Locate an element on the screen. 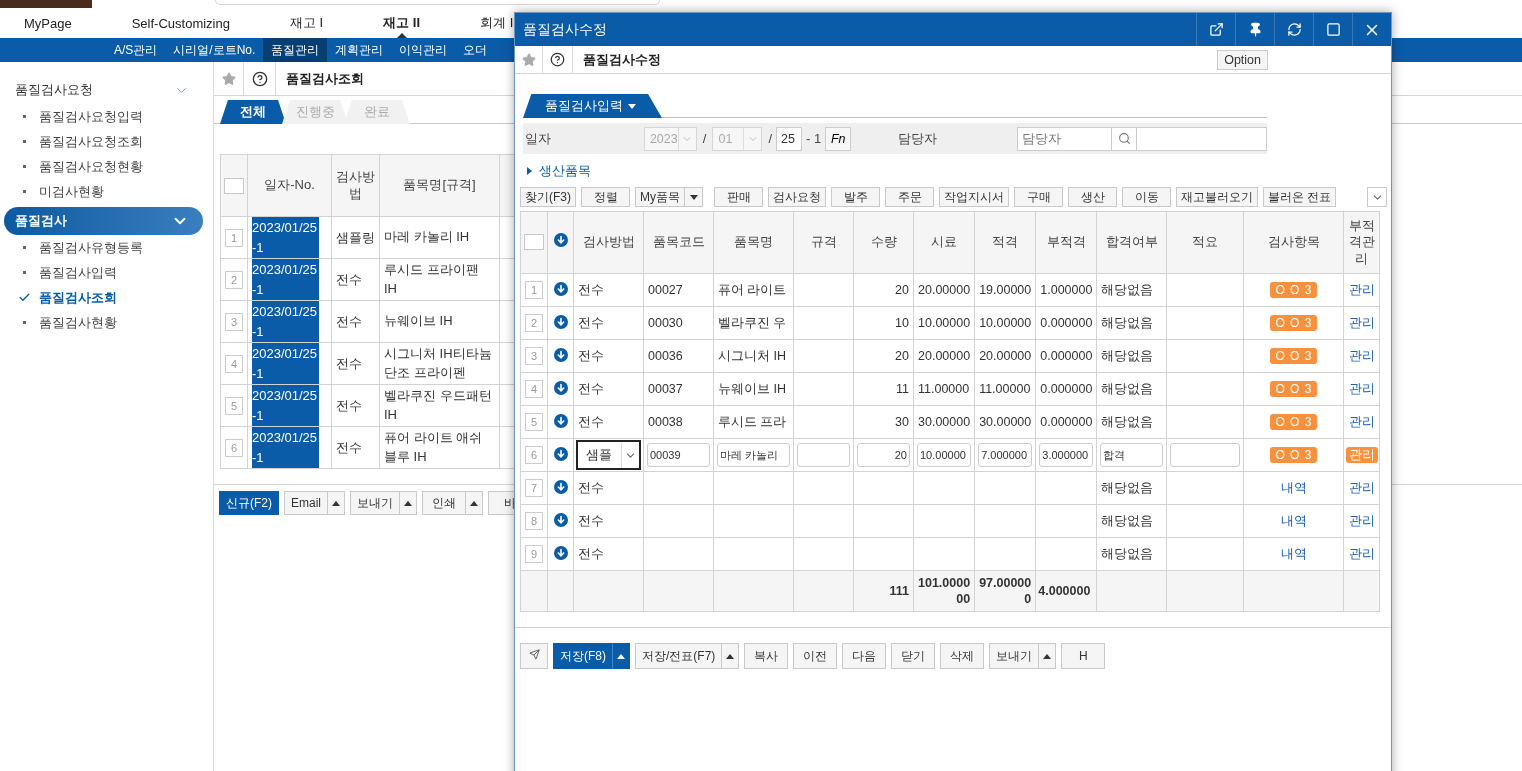 This screenshot has height=771, width=1522. sidebar-group: 품질검사 is located at coordinates (103, 221).